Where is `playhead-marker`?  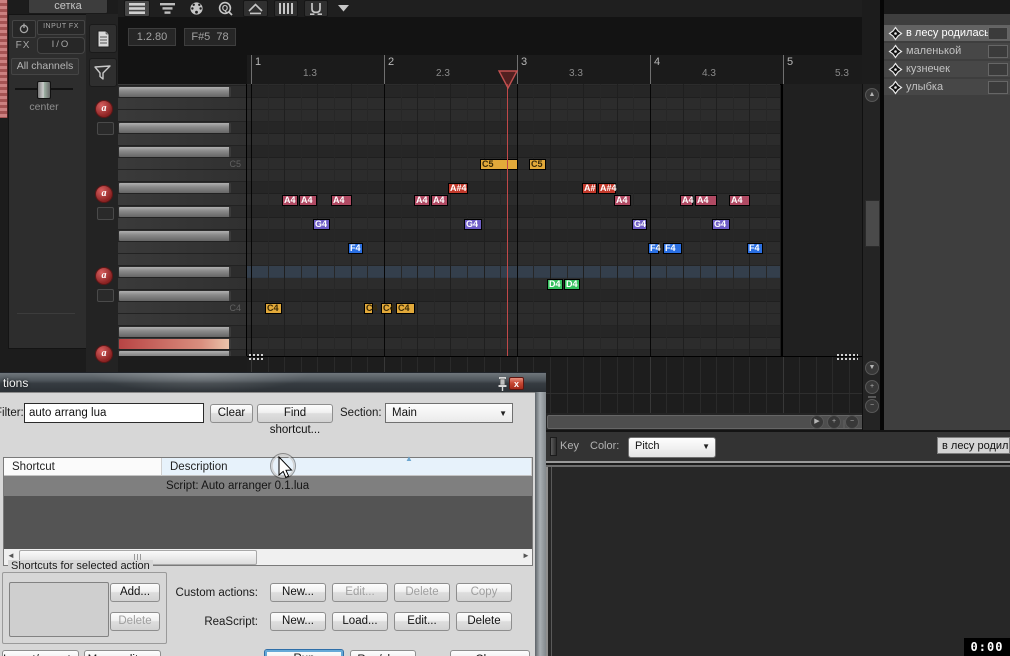
playhead-marker is located at coordinates (508, 80).